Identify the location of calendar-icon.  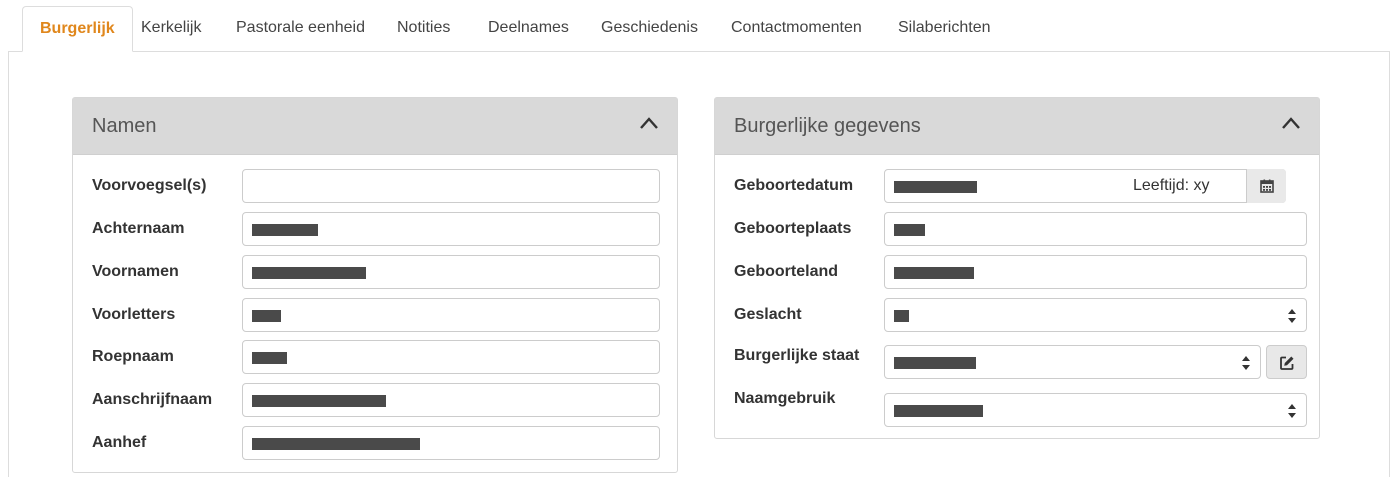
(1267, 186).